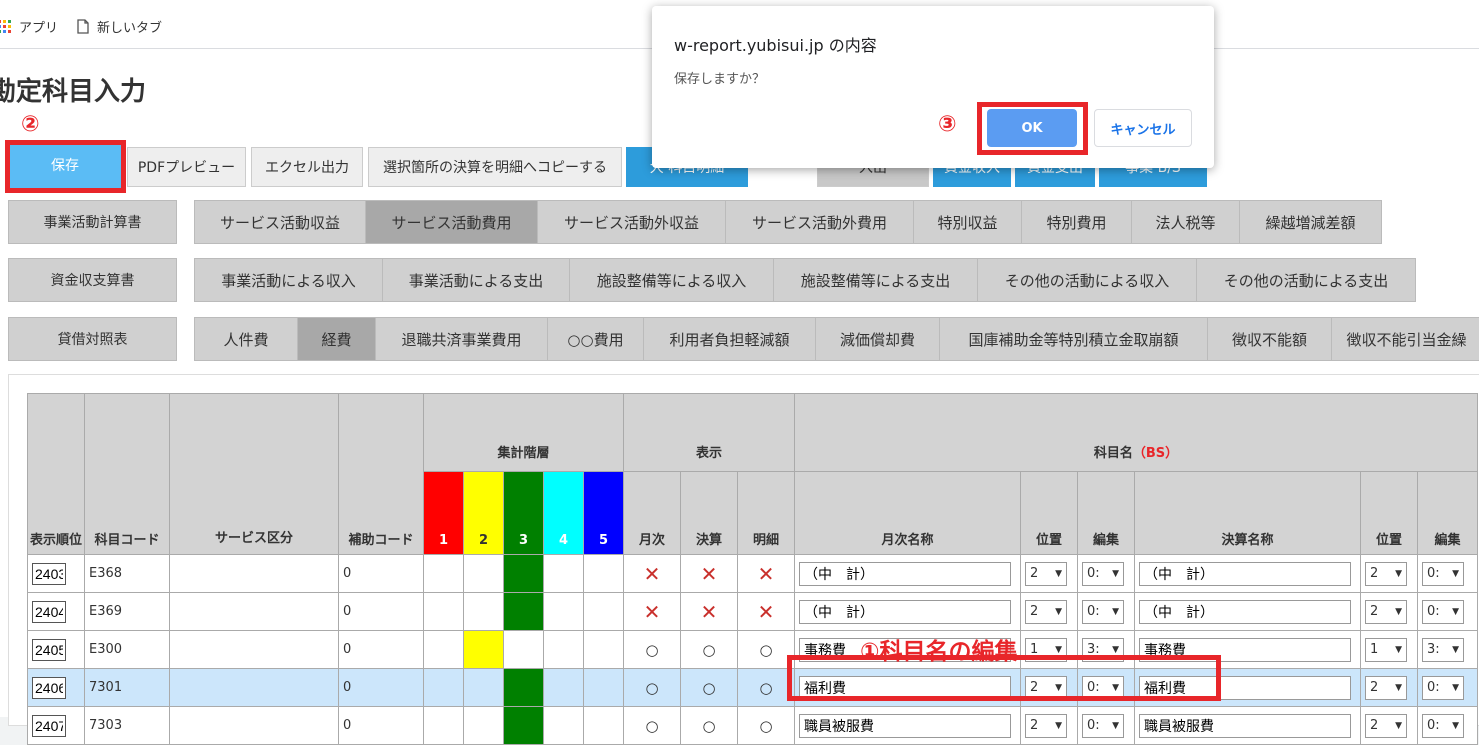  Describe the element at coordinates (876, 280) in the screenshot. I see `tab-facility-expense: 施設整備等による支出` at that location.